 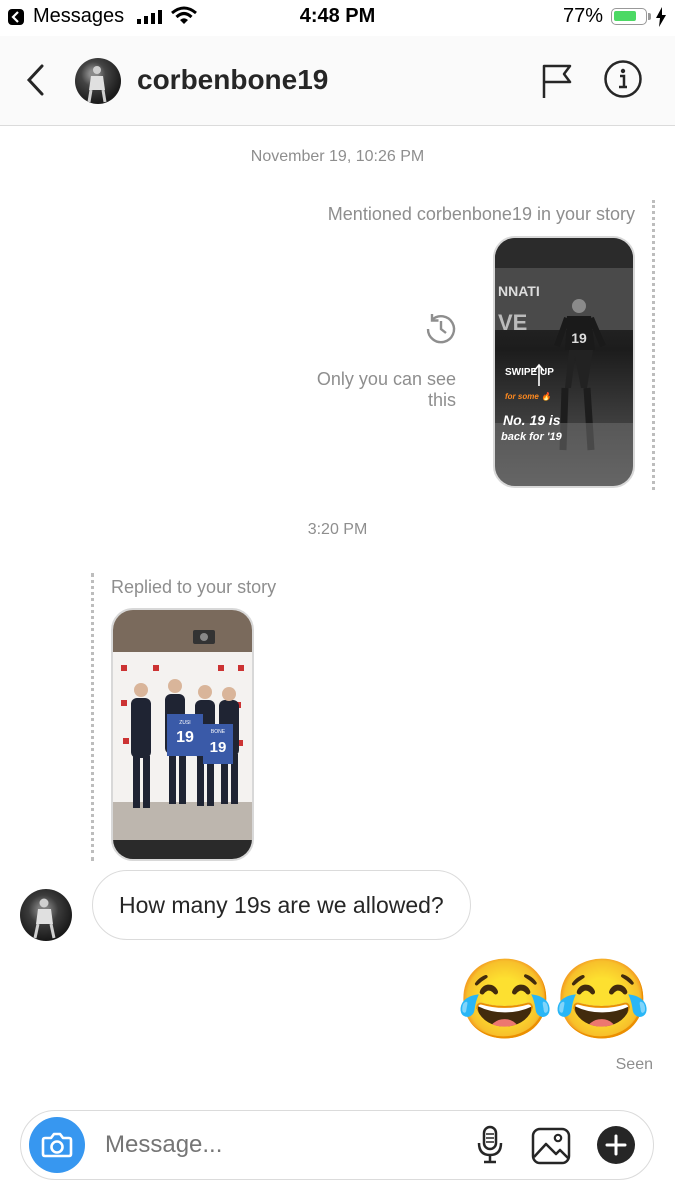 What do you see at coordinates (441, 331) in the screenshot?
I see `history-icon` at bounding box center [441, 331].